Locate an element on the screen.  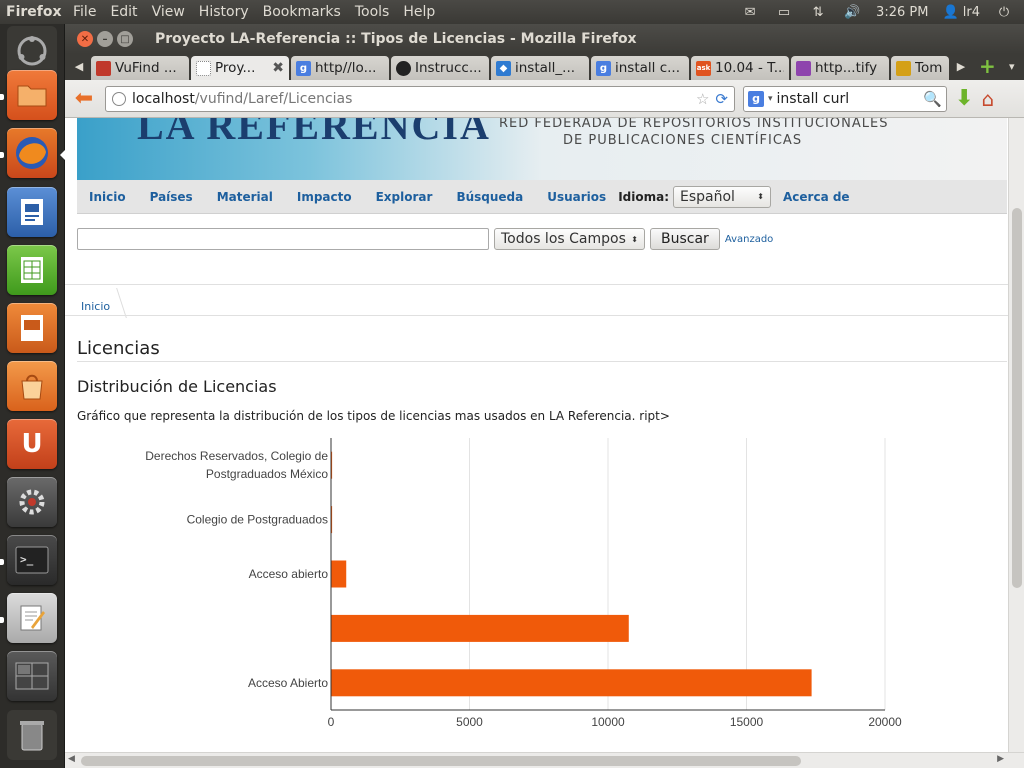
vertical-scrollbar is located at coordinates (1016, 435).